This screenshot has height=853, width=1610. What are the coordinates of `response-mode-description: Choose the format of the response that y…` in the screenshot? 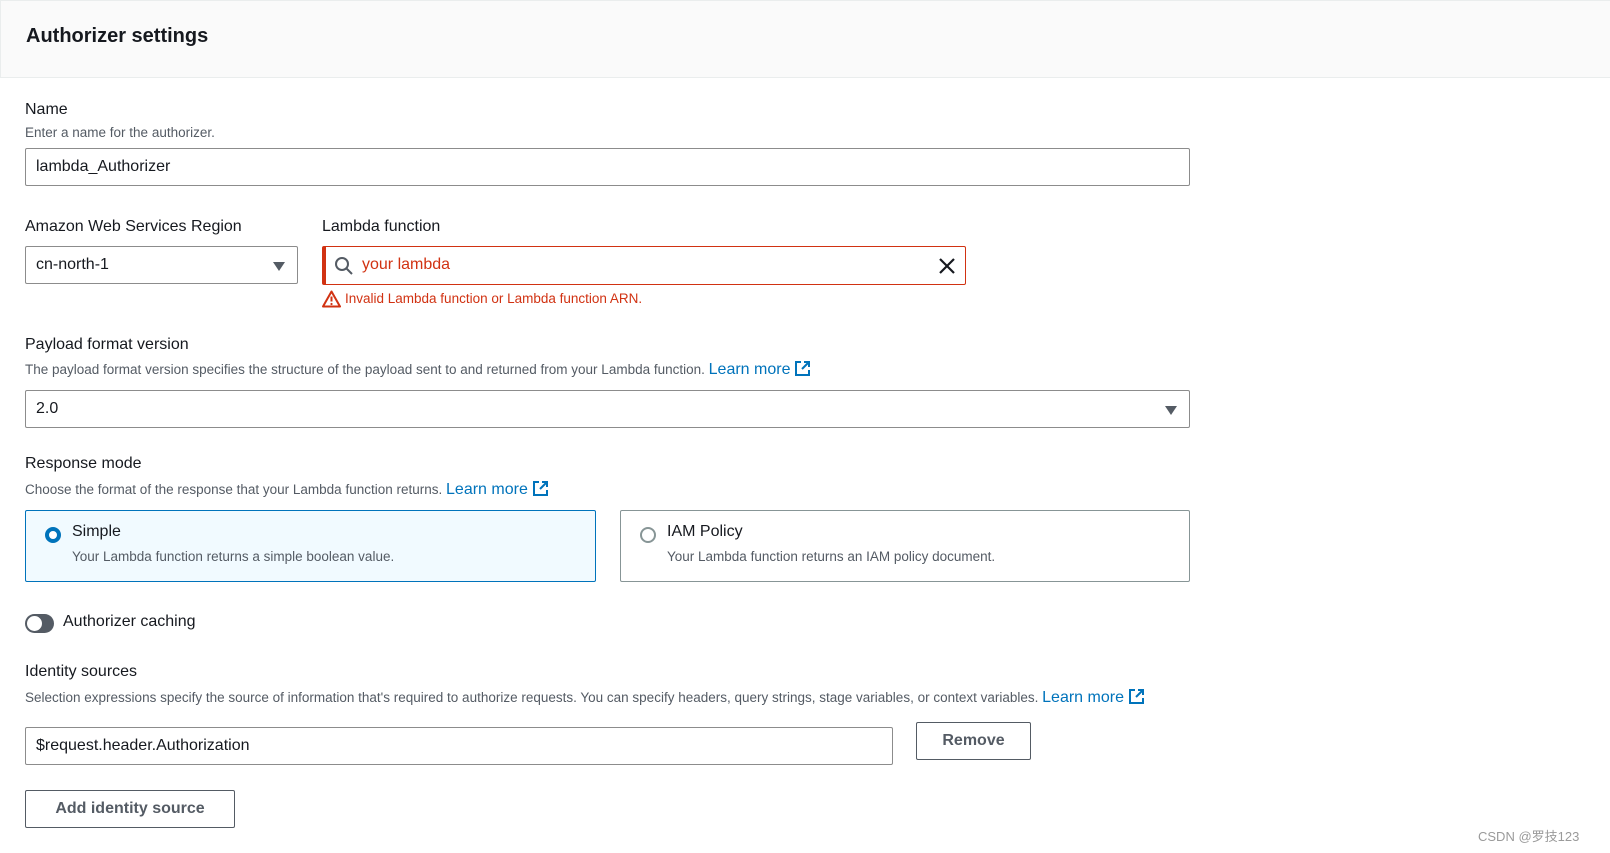 It's located at (287, 489).